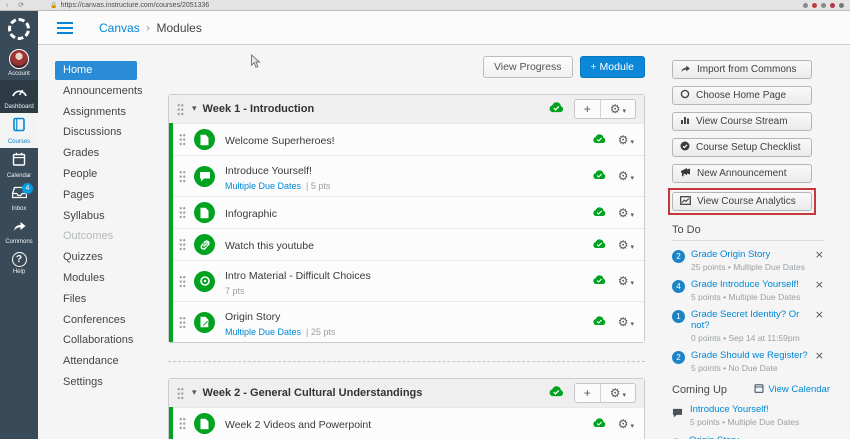  I want to click on import-from-commons-button: Import from Commons, so click(742, 69).